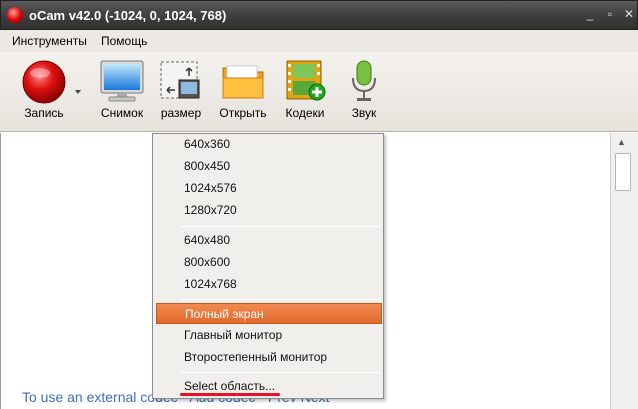 This screenshot has width=638, height=409. I want to click on sound-label: Звук, so click(364, 113).